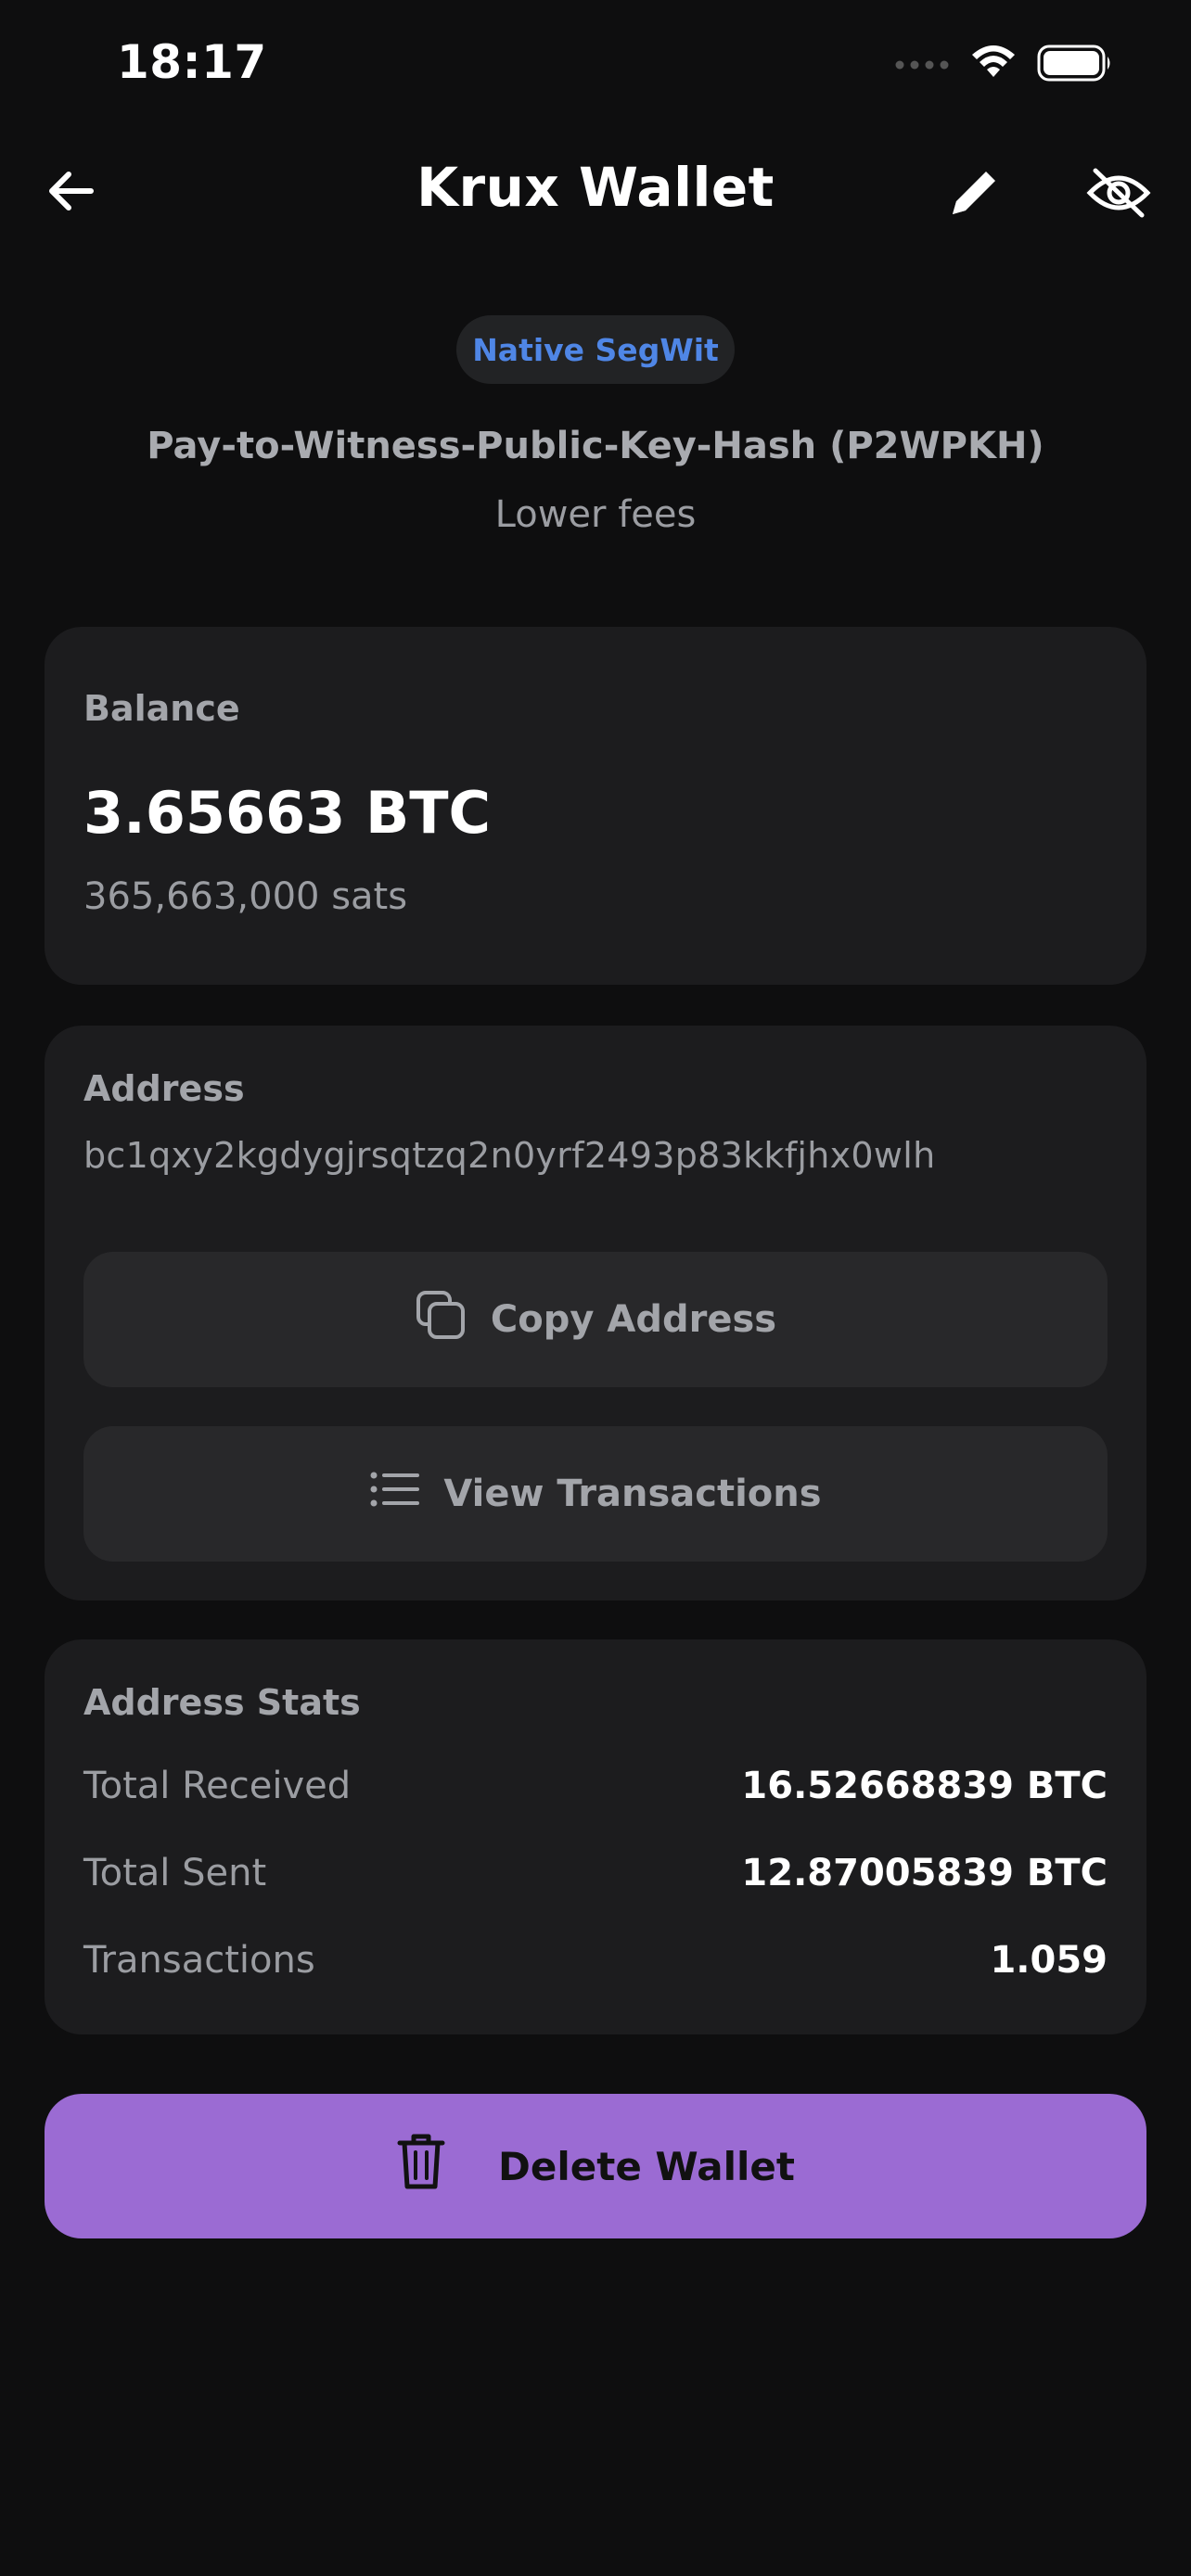  Describe the element at coordinates (647, 2166) in the screenshot. I see `delete-wallet-label: Delete Wallet` at that location.